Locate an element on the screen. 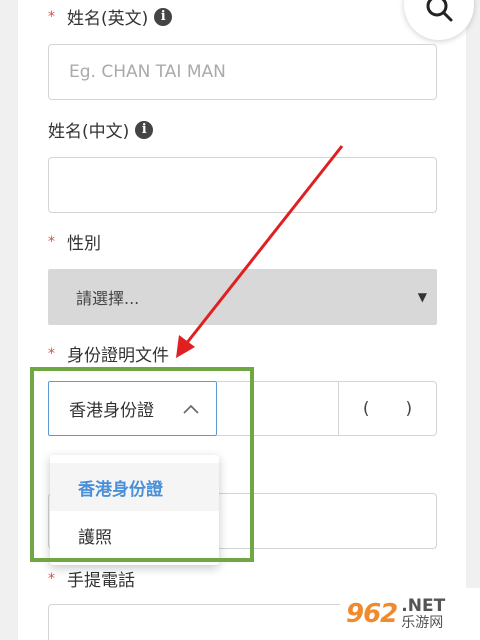  id-doc-label: * 身份證明文件 is located at coordinates (108, 354).